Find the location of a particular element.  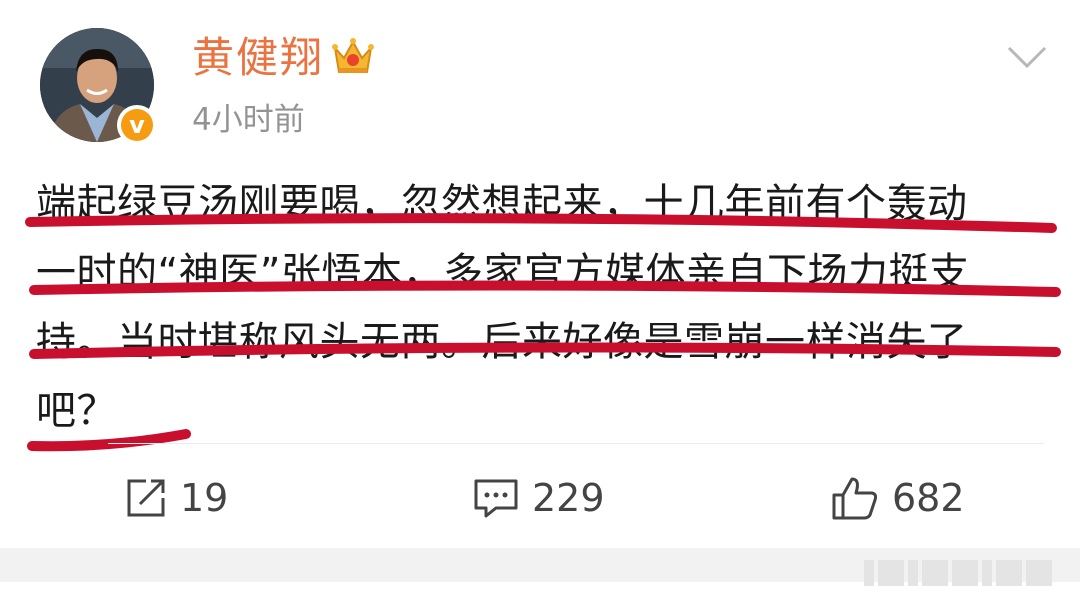

post-text-line: 持。当时堪称风头无两。后来好像是雪崩一样消失了 is located at coordinates (502, 342).